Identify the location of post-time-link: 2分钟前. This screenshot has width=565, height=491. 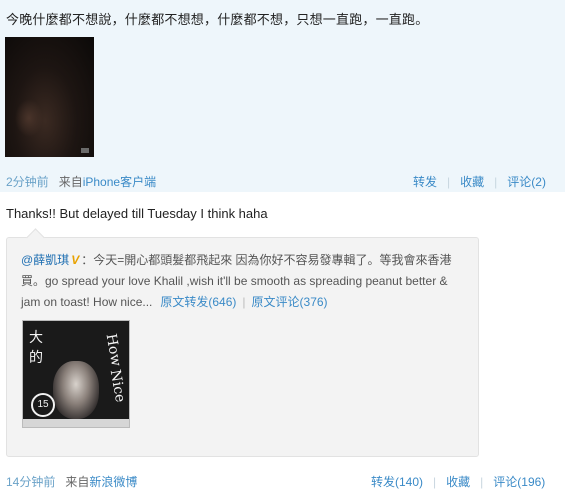
(27, 182).